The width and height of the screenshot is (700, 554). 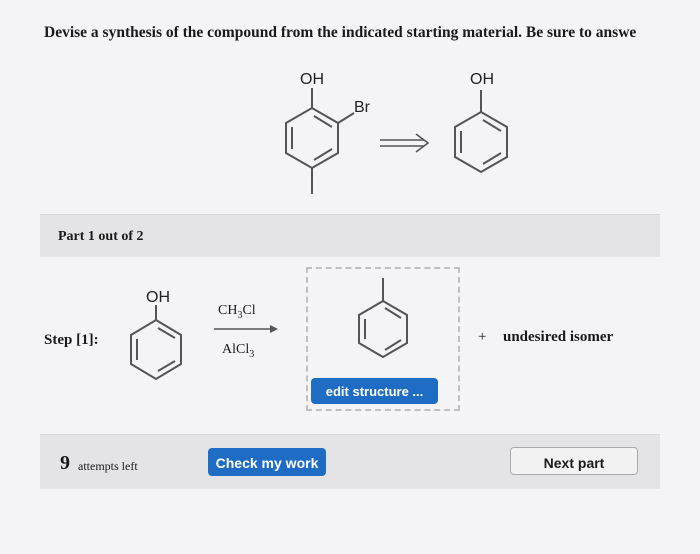 I want to click on attempts-count: 9, so click(x=65, y=463).